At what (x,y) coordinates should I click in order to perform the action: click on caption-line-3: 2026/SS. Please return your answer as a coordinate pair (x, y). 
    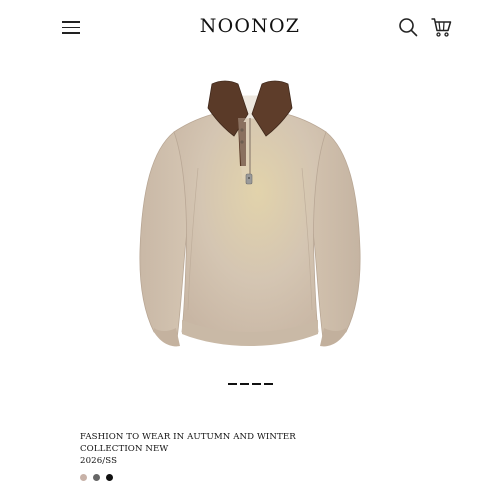
    Looking at the image, I should click on (99, 461).